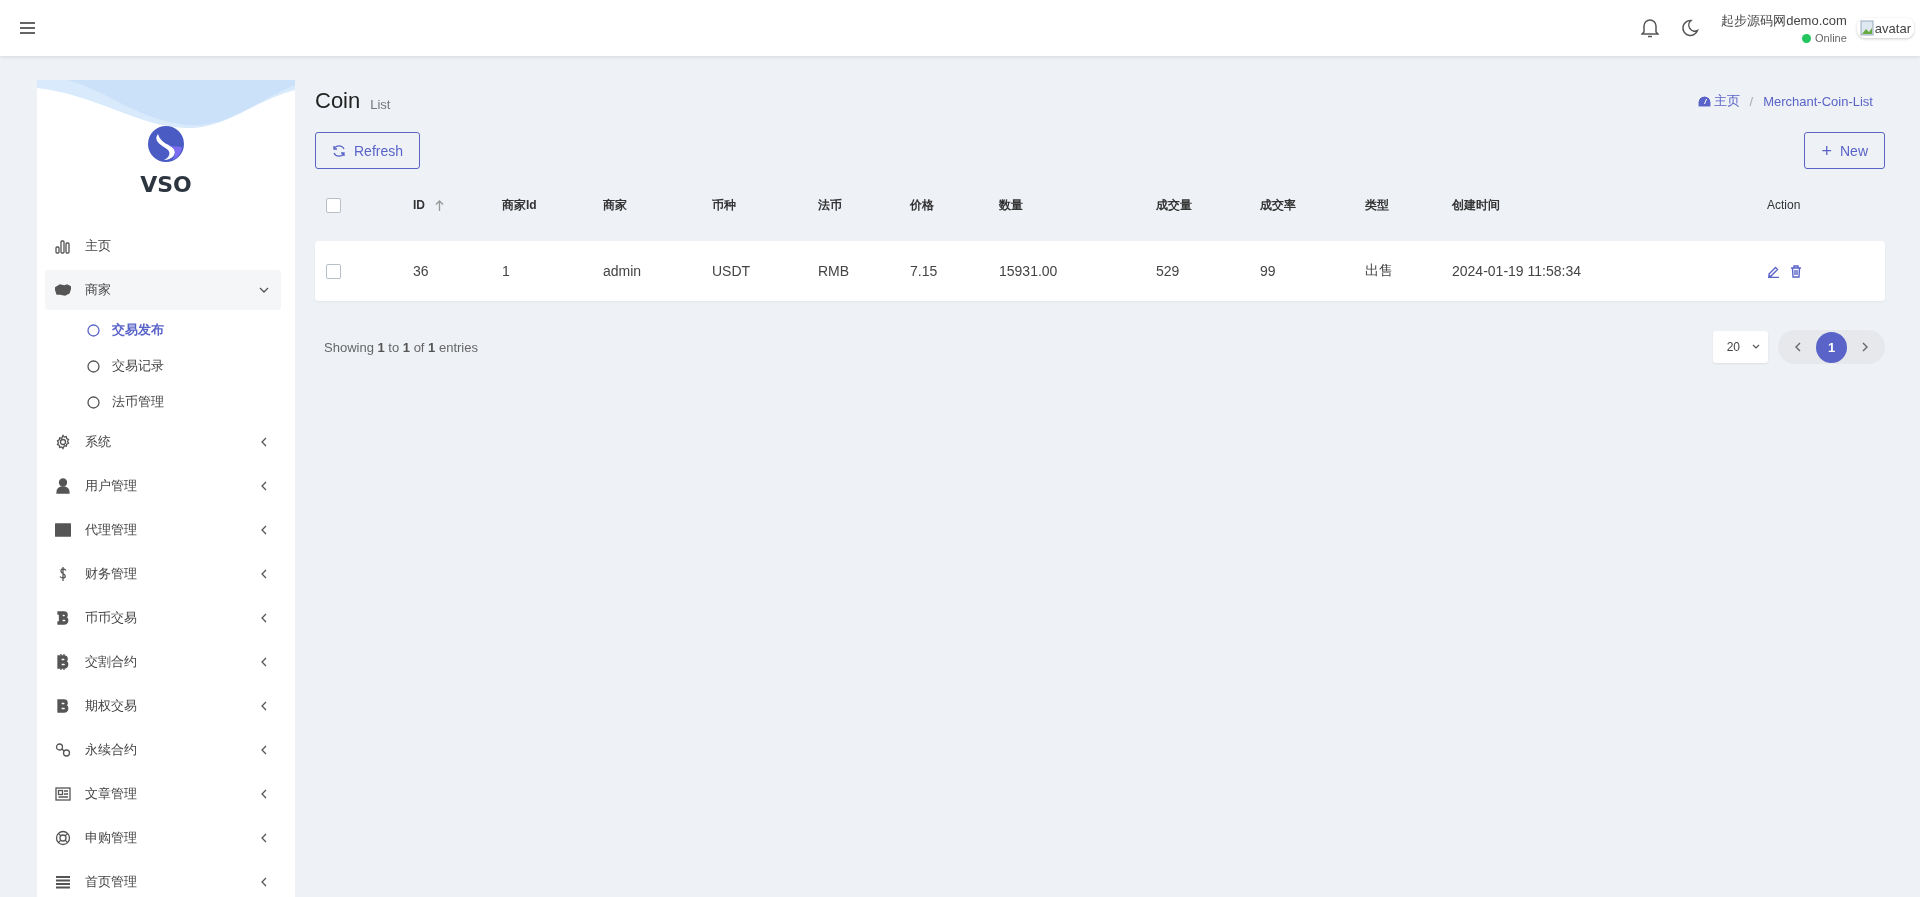 The height and width of the screenshot is (897, 1920). Describe the element at coordinates (63, 838) in the screenshot. I see `life-ring-icon` at that location.